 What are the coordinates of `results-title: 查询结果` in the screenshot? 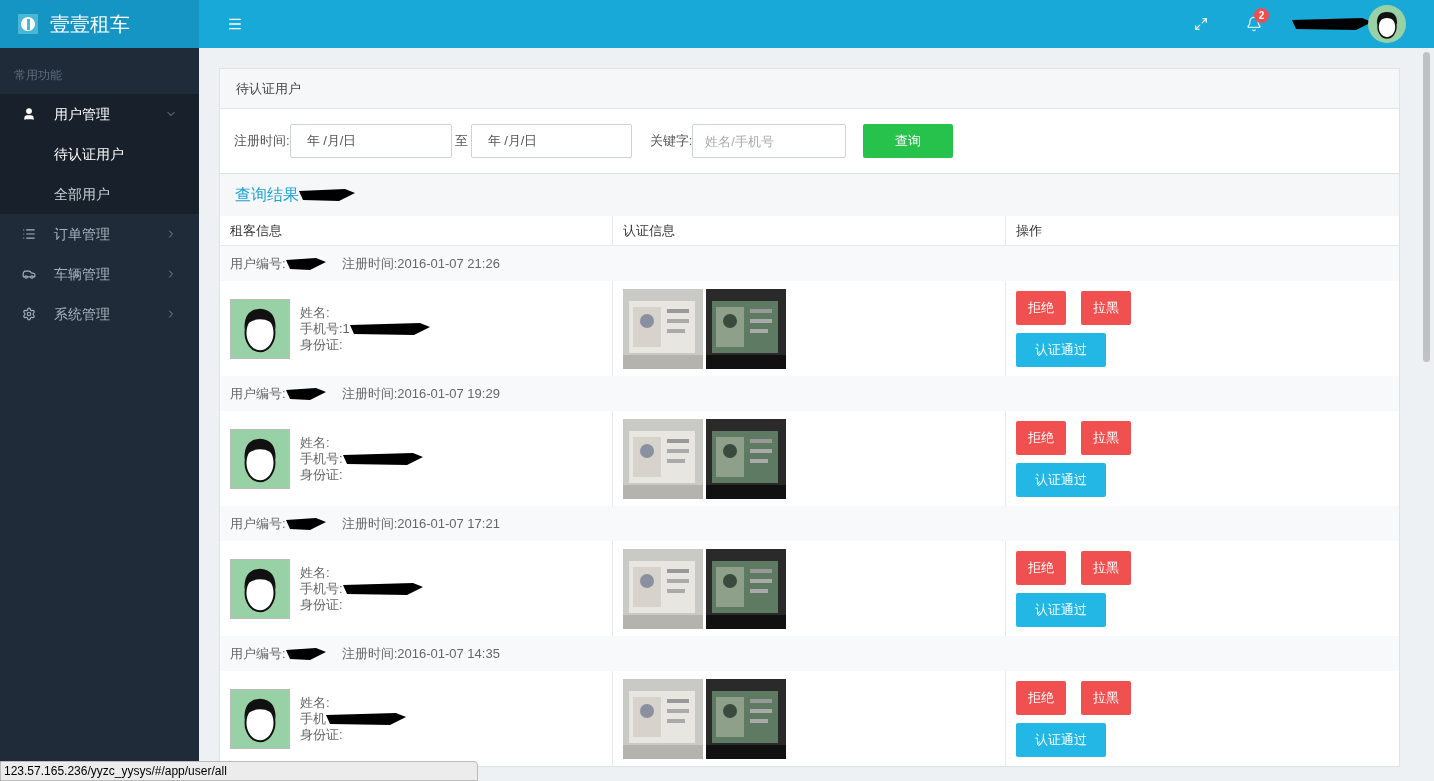 It's located at (267, 195).